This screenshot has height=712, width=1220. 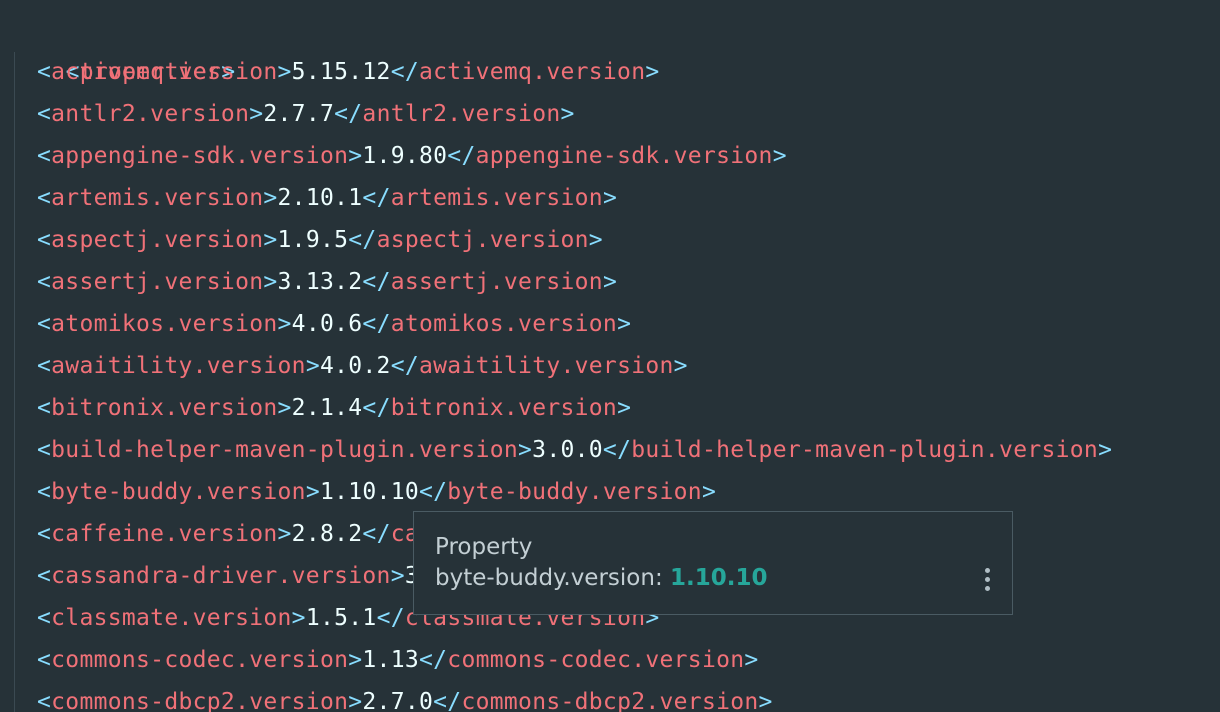 What do you see at coordinates (987, 582) in the screenshot?
I see `more-vertical-icon` at bounding box center [987, 582].